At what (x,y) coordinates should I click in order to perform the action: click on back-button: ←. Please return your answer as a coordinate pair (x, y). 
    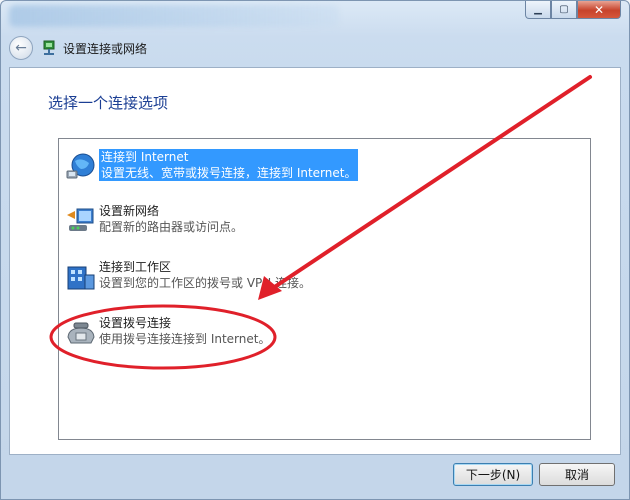
    Looking at the image, I should click on (21, 48).